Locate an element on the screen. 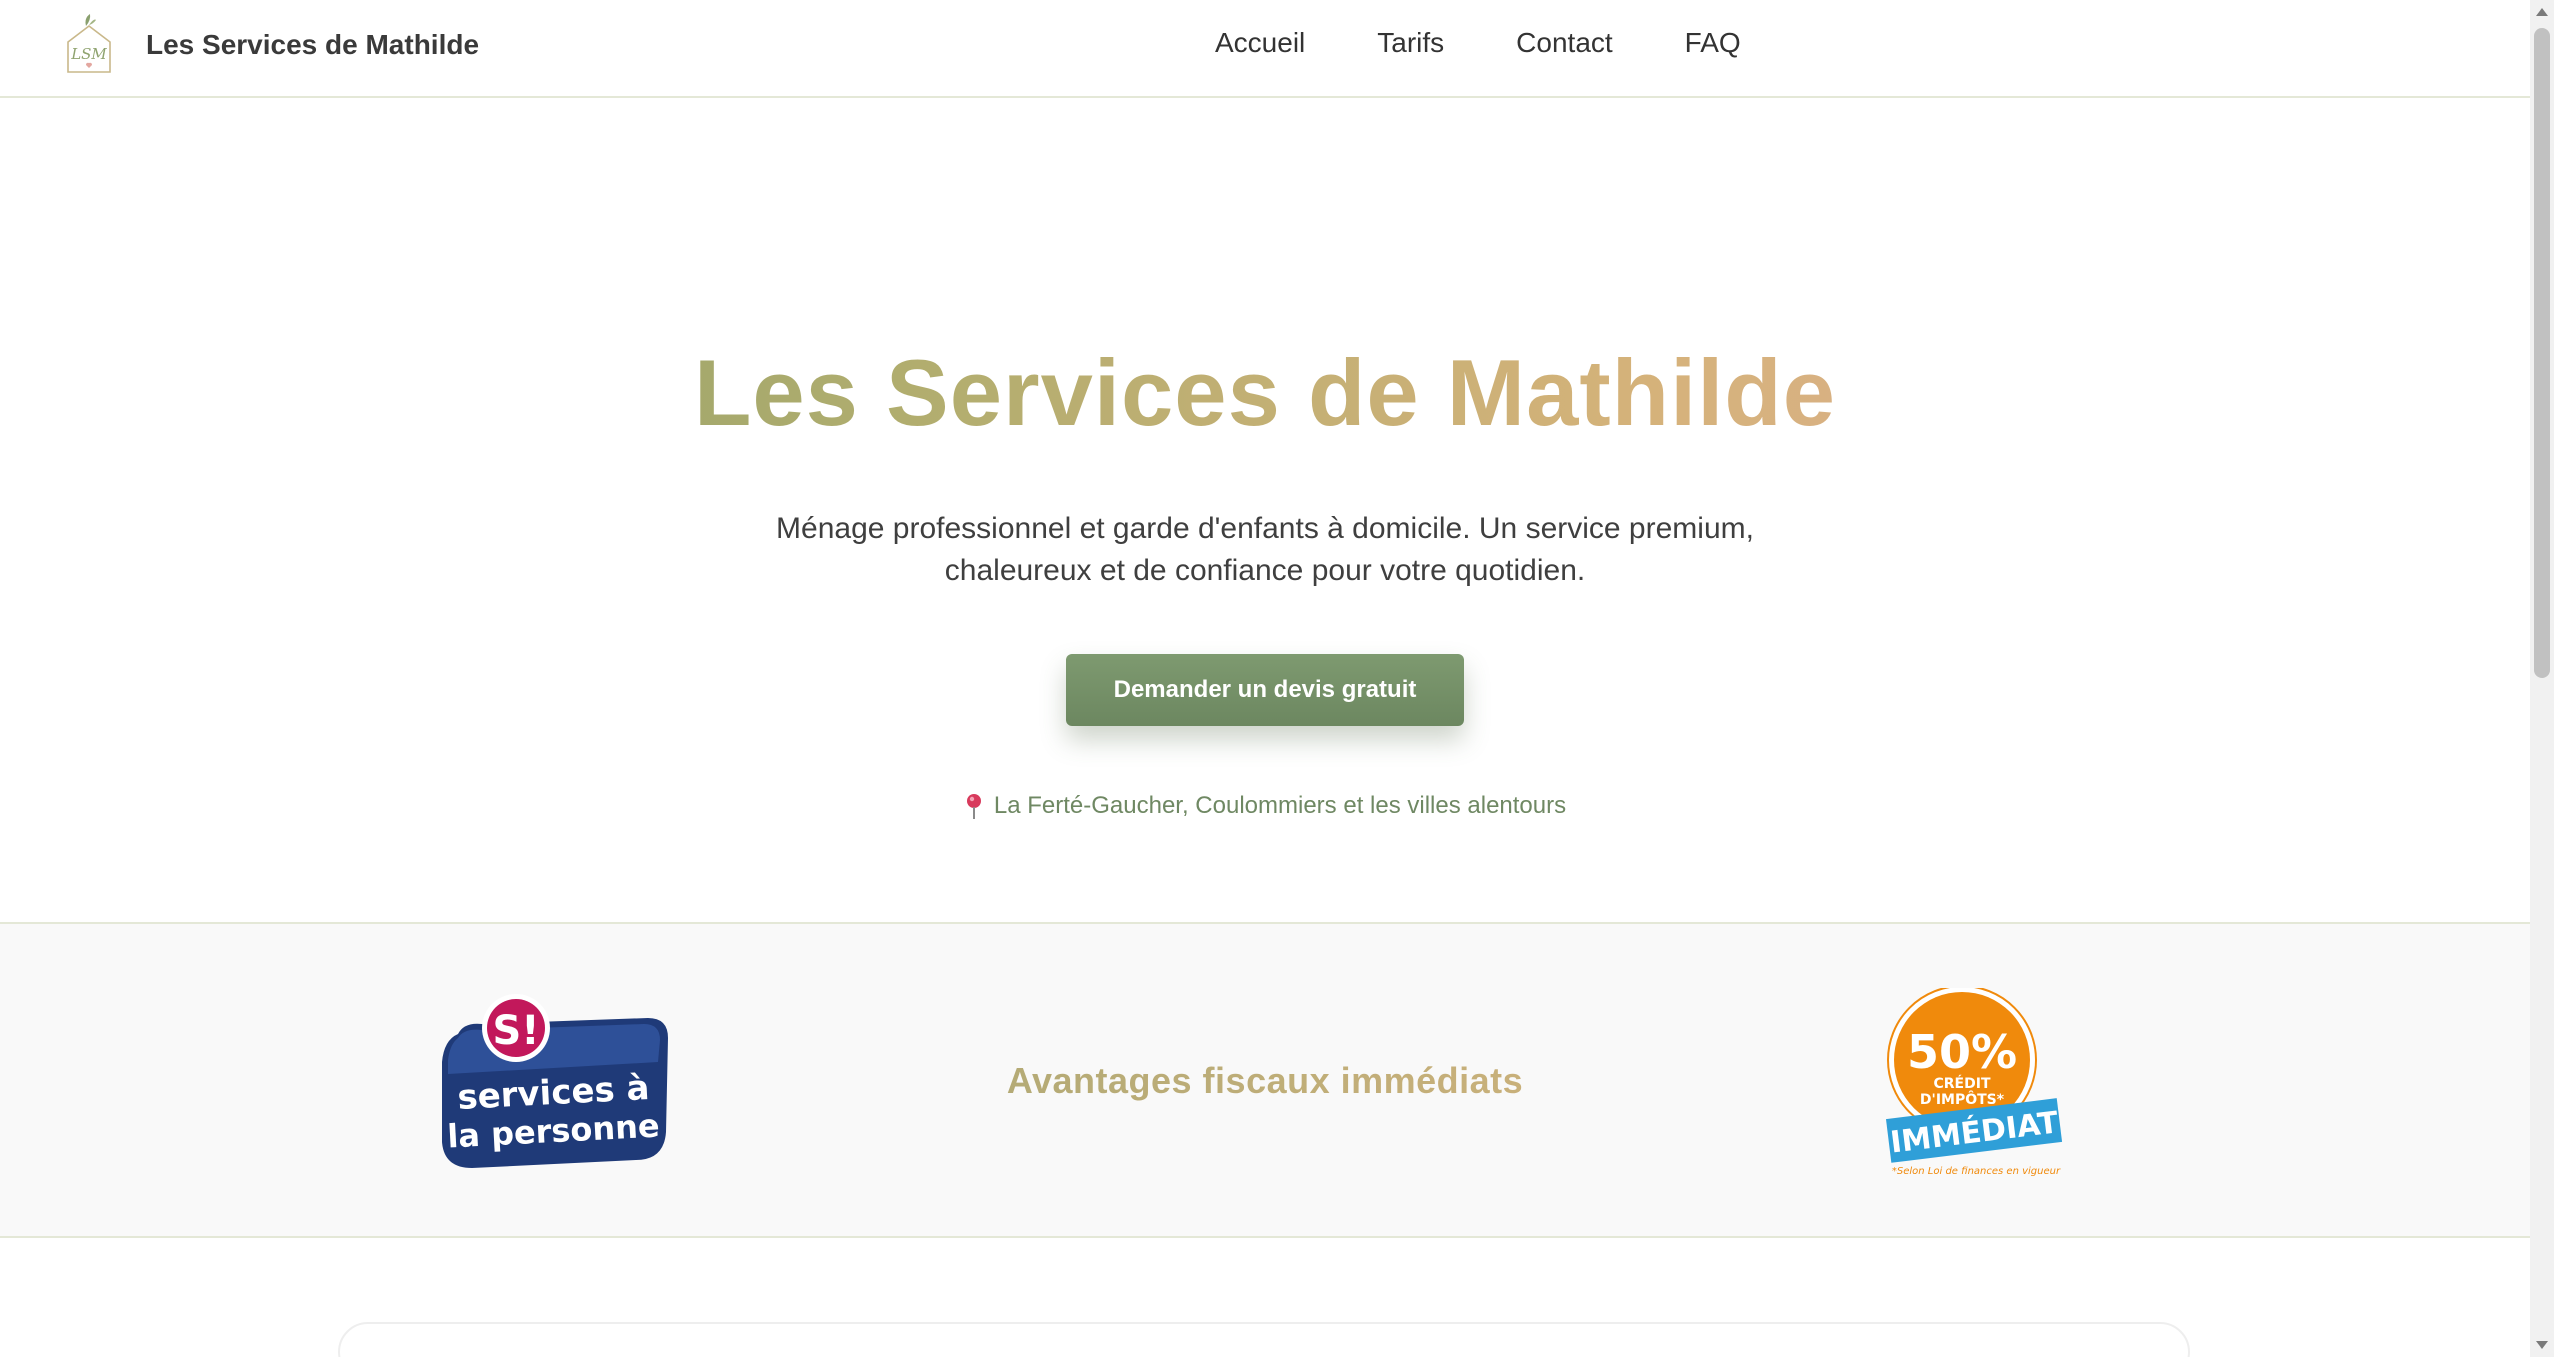  scroll-thumb is located at coordinates (2542, 353).